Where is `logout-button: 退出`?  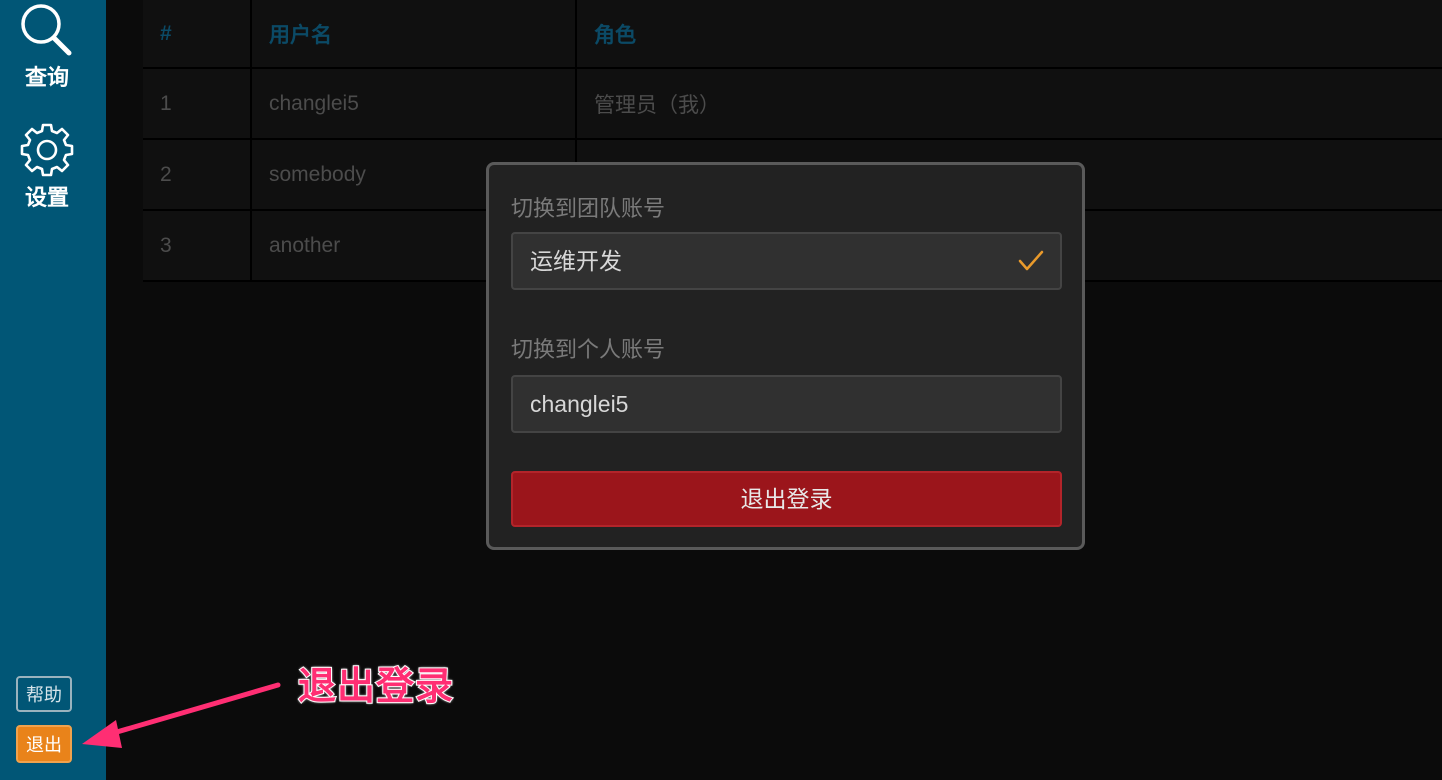
logout-button: 退出 is located at coordinates (44, 744).